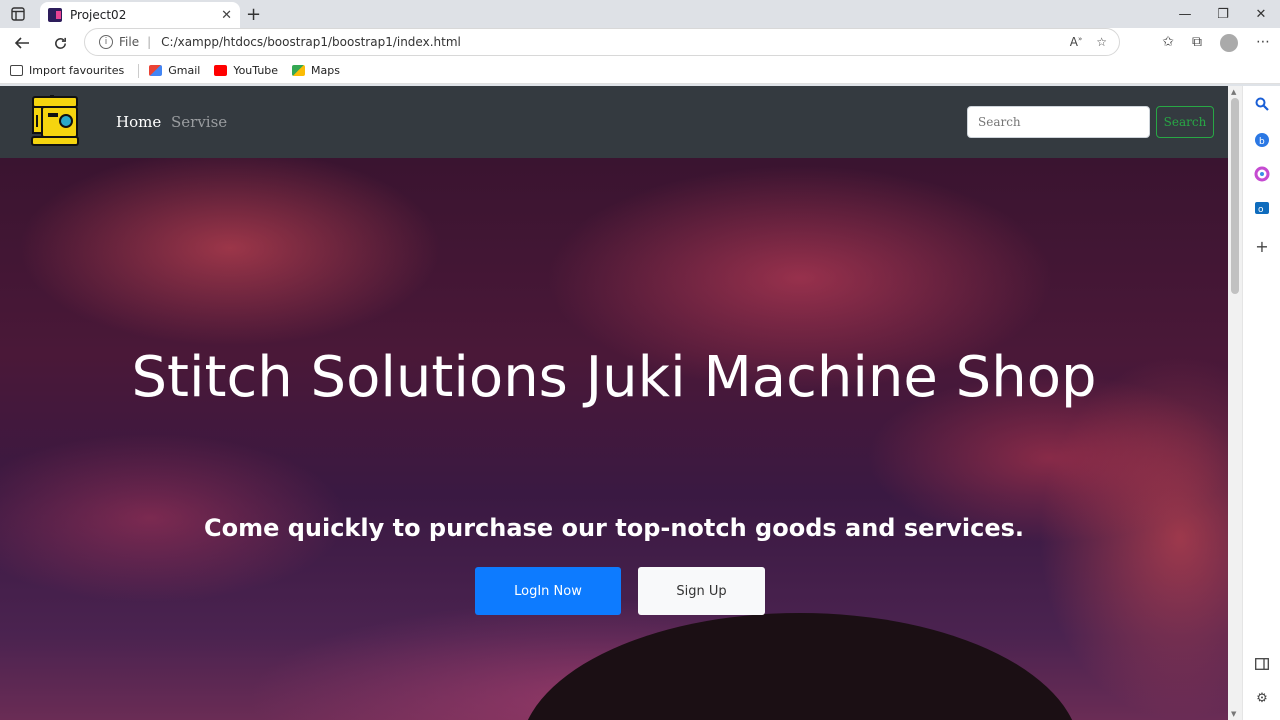 The image size is (1280, 720). I want to click on bookmark-divider, so click(139, 70).